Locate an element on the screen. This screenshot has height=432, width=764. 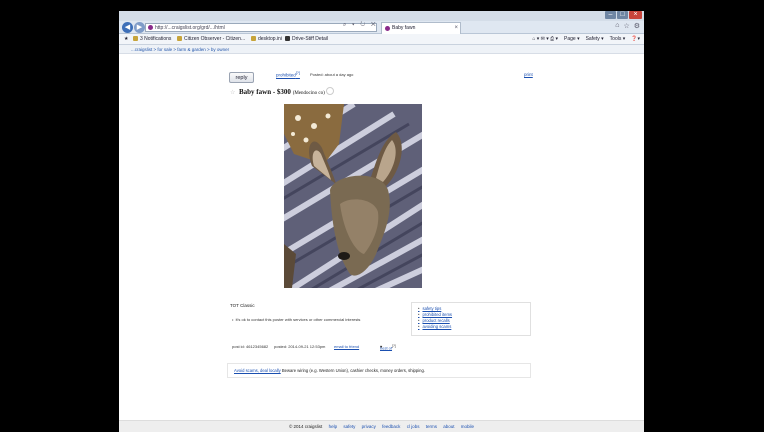
avoid-scams-link: Avoid scams, deal locally is located at coordinates (257, 370).